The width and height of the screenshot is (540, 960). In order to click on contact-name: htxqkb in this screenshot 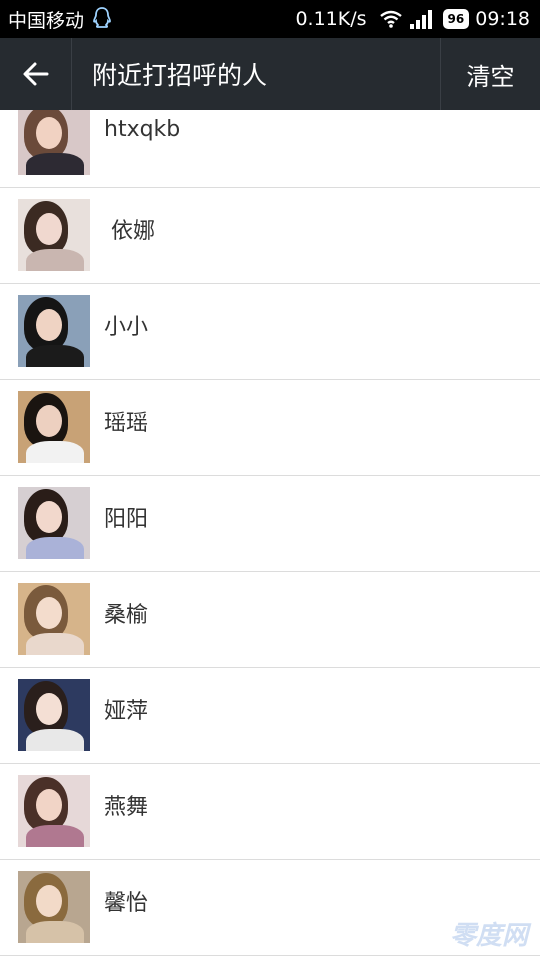, I will do `click(142, 129)`.